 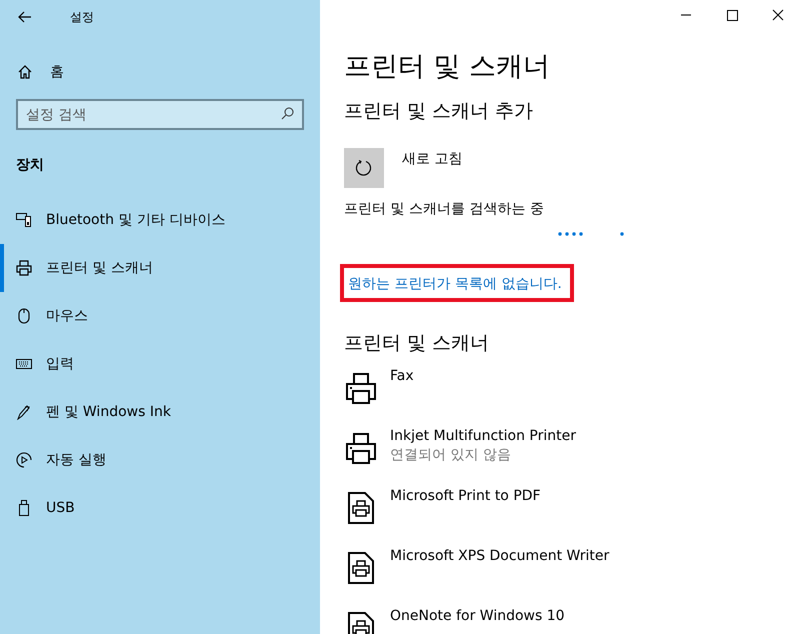 What do you see at coordinates (160, 114) in the screenshot?
I see `search-field: 설정 검색` at bounding box center [160, 114].